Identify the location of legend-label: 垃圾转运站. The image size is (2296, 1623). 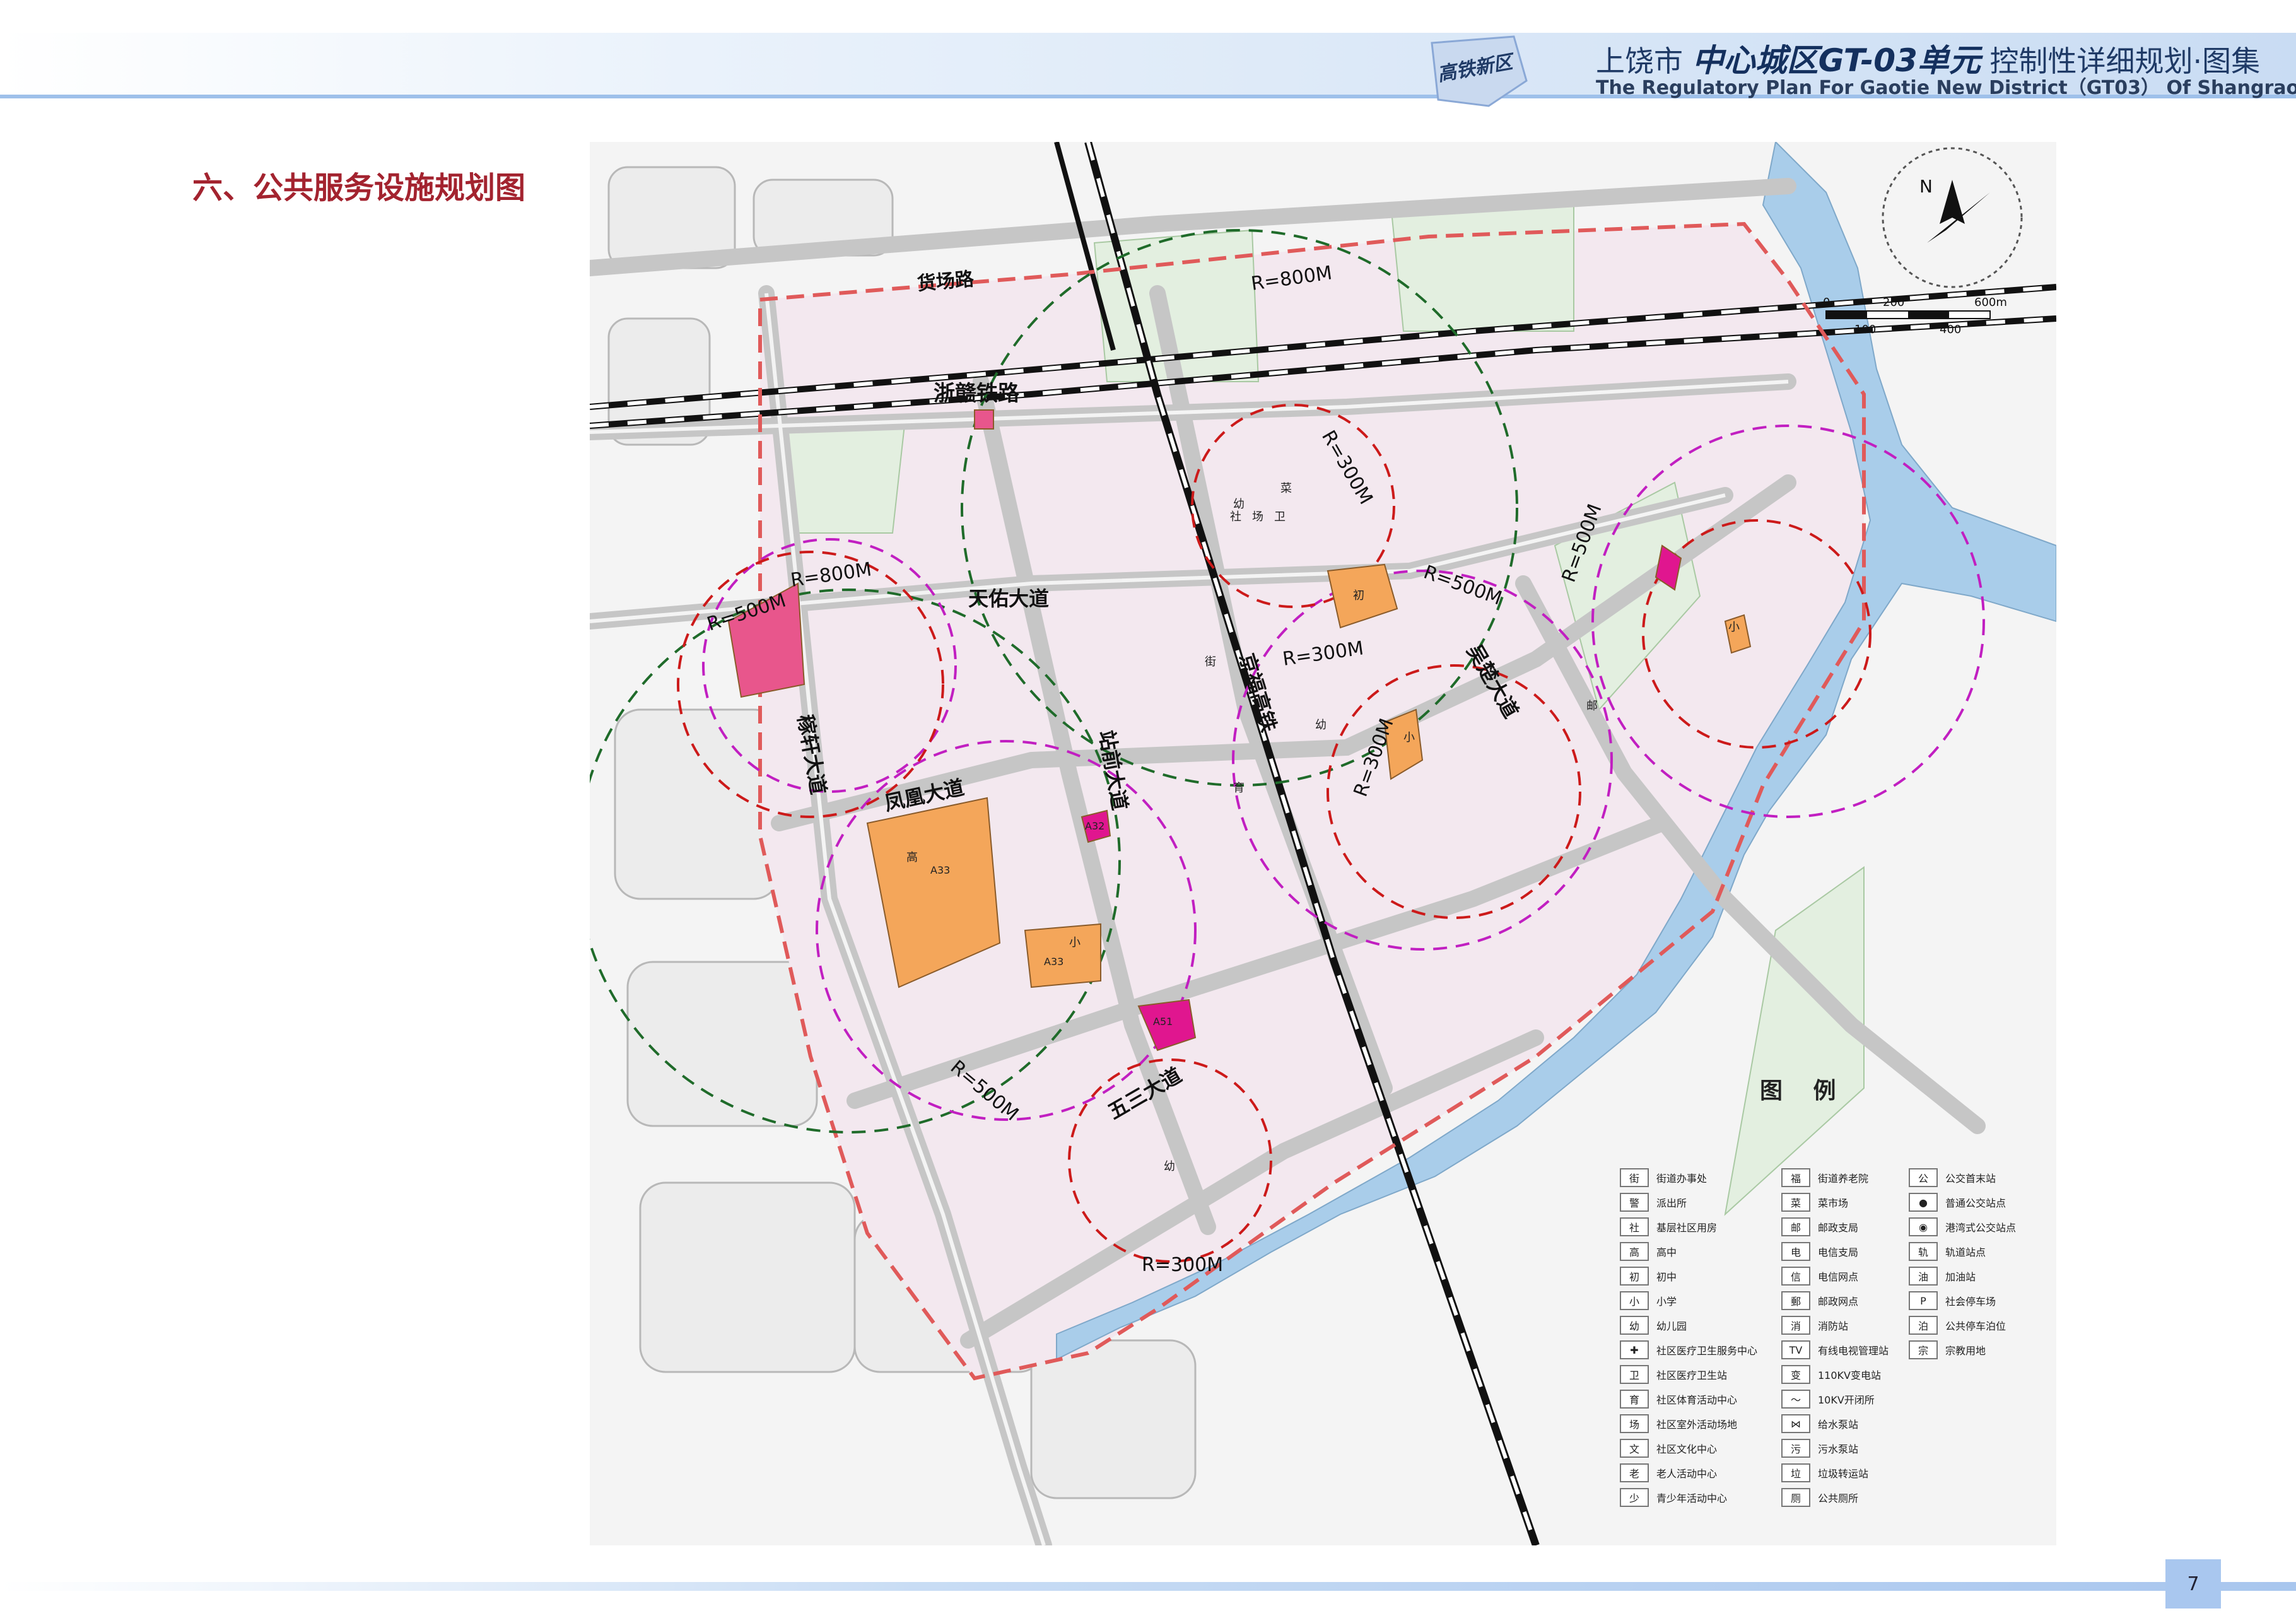
(1844, 1474).